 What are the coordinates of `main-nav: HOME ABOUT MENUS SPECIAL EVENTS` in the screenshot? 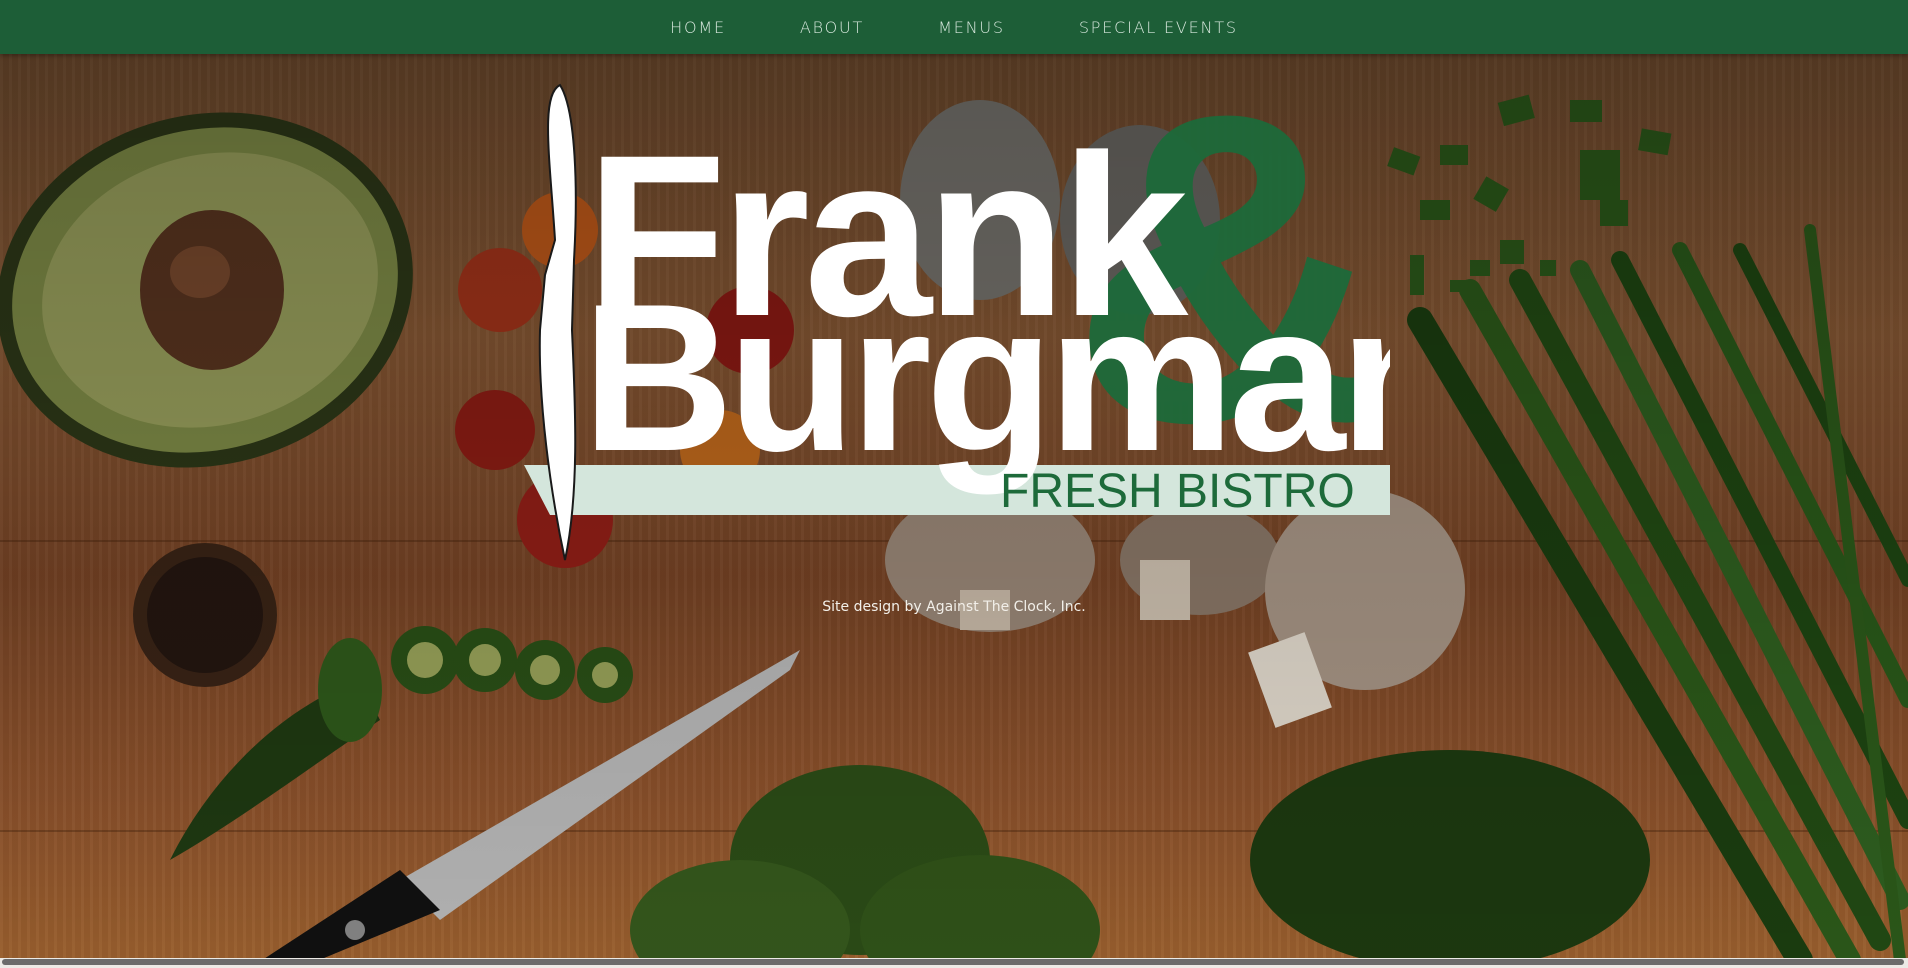 It's located at (954, 27).